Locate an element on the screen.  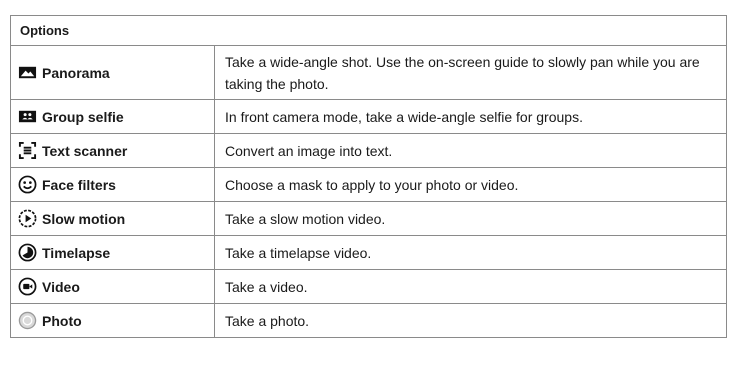
option-cell: Photo is located at coordinates (112, 320).